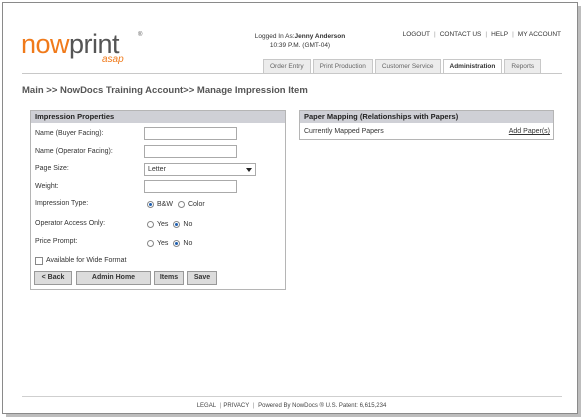  I want to click on save-button: Save, so click(202, 278).